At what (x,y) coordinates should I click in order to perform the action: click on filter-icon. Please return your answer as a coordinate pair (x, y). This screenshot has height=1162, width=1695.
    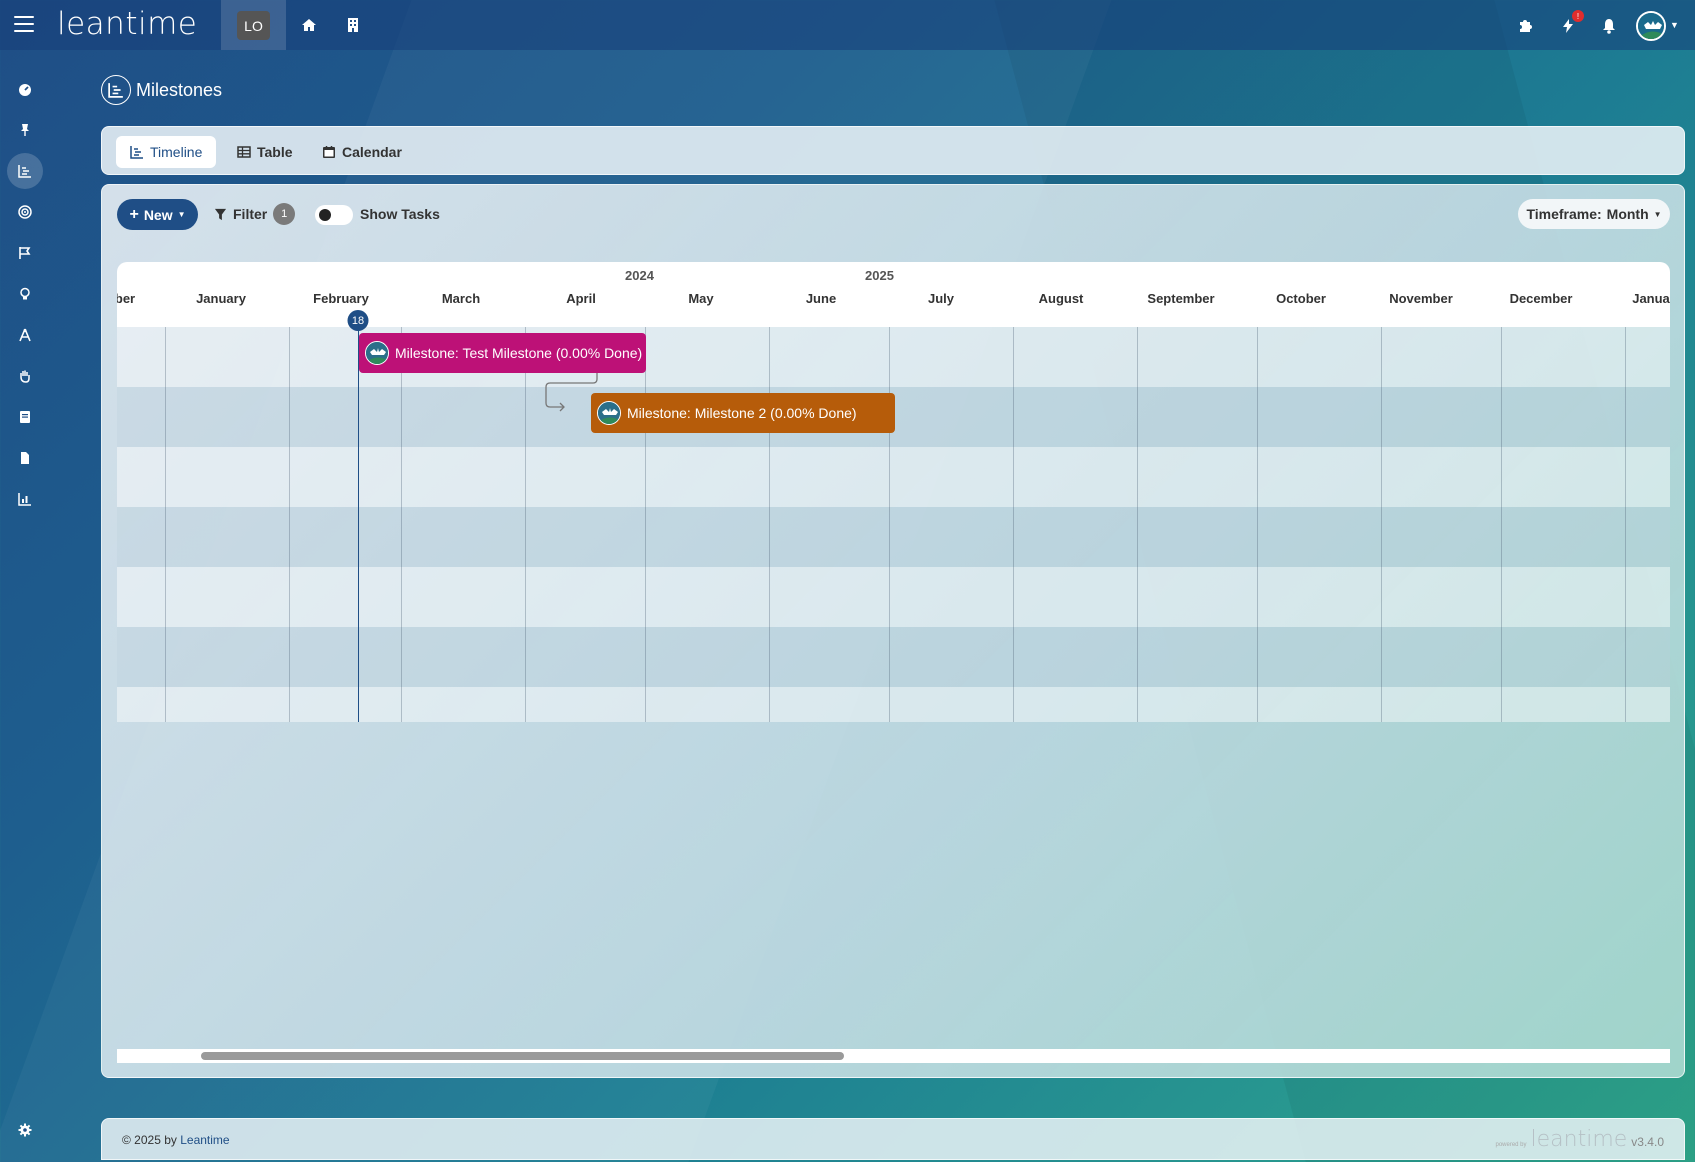
    Looking at the image, I should click on (220, 214).